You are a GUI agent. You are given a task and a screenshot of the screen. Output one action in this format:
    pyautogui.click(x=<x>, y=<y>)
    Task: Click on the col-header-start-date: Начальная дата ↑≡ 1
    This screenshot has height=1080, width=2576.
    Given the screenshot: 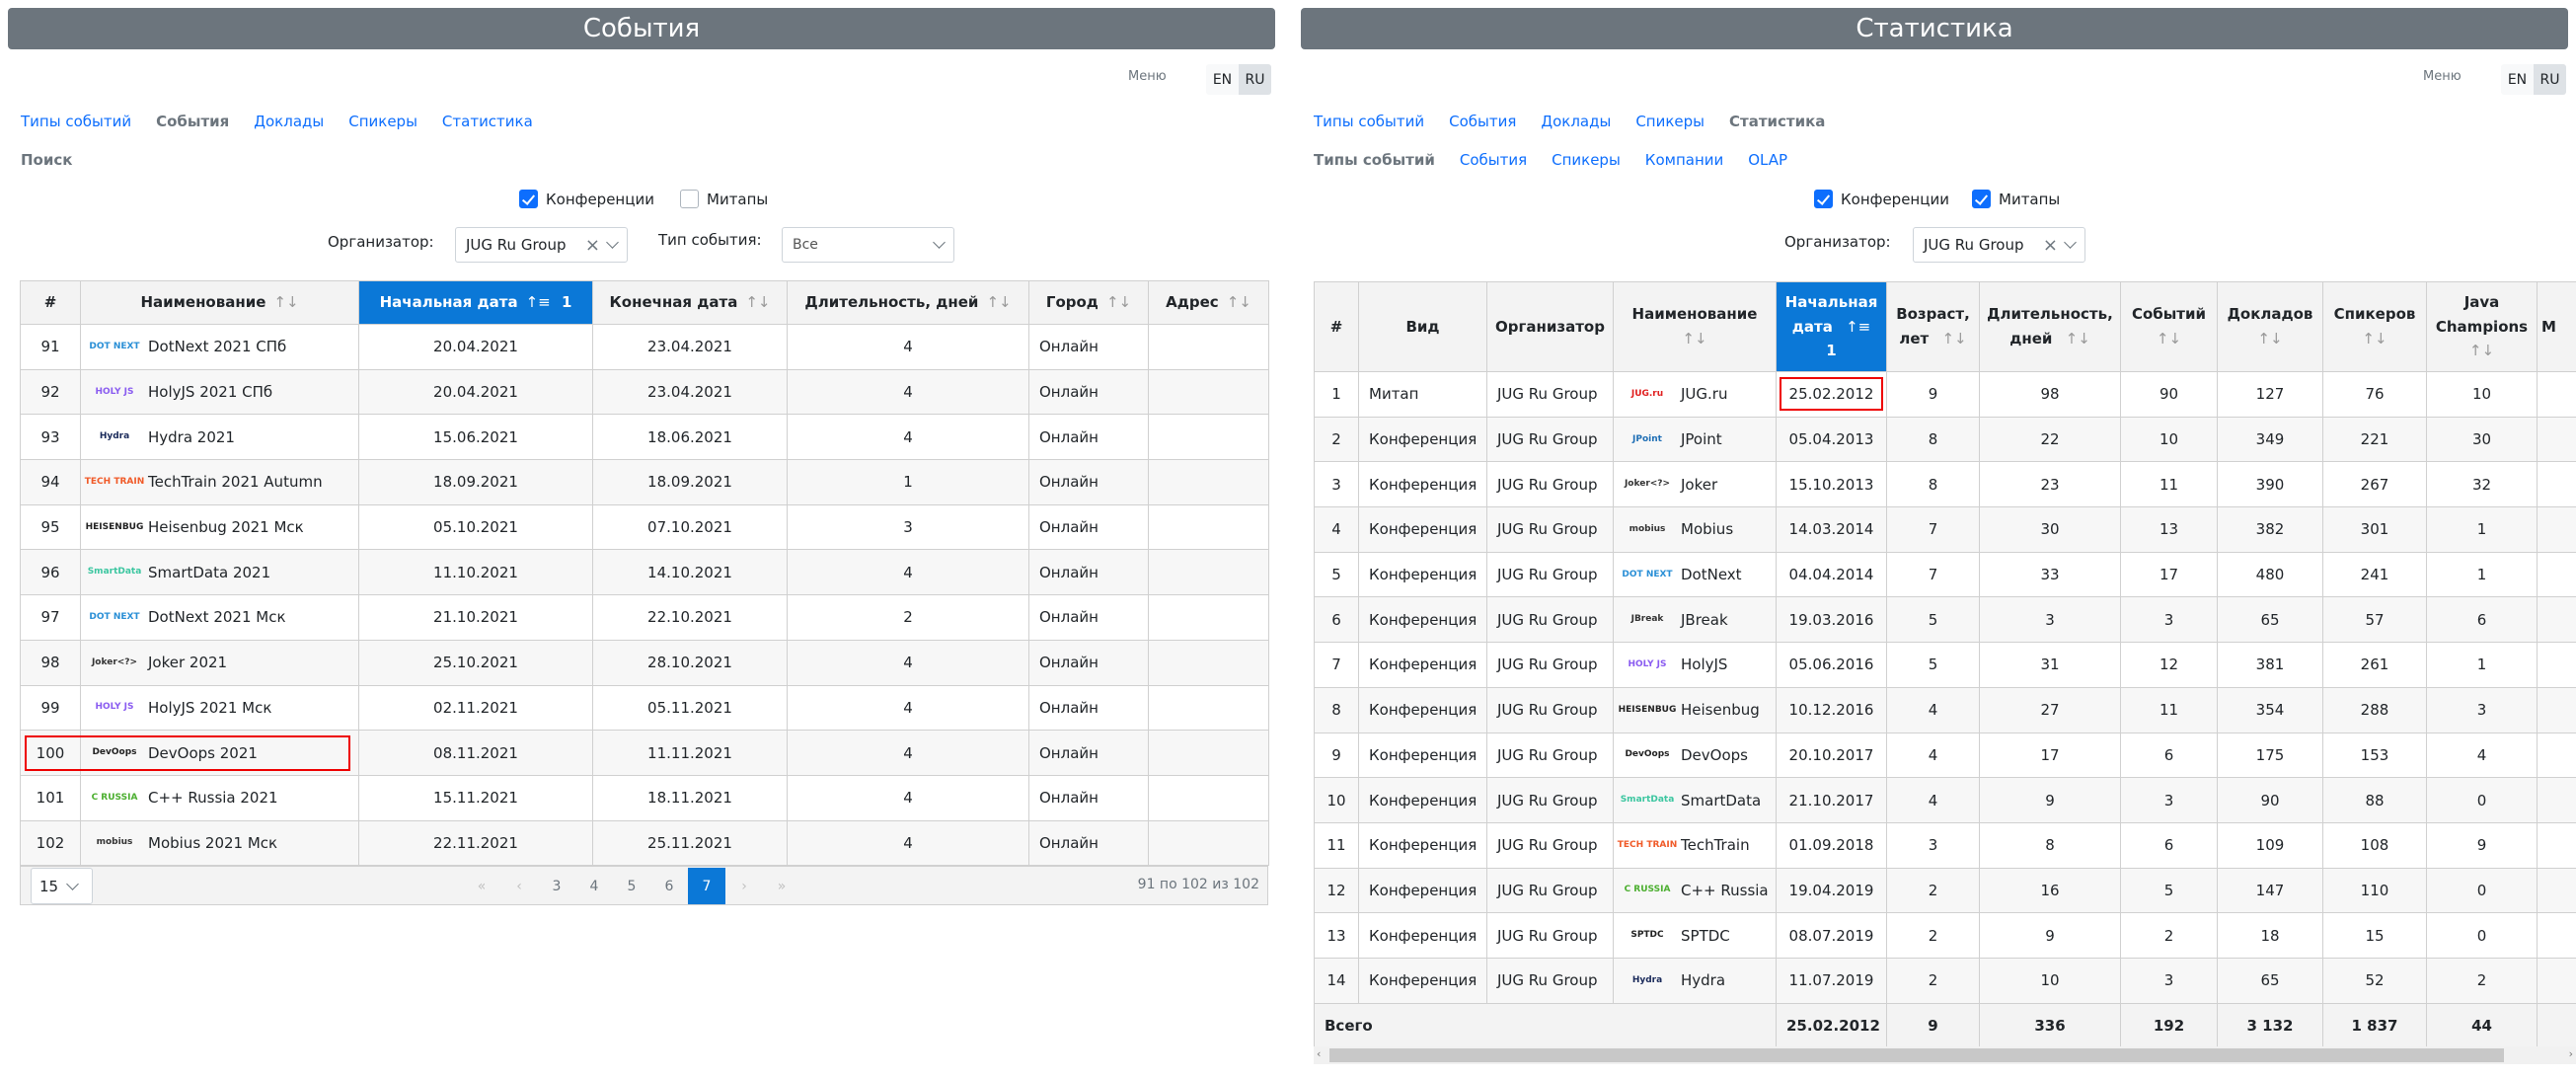 What is the action you would take?
    pyautogui.click(x=1831, y=326)
    